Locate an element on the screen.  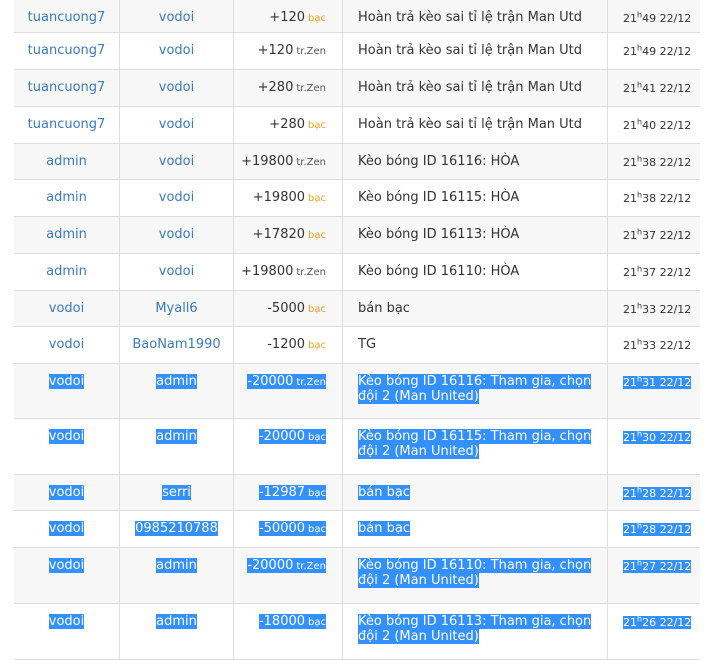
time-minute: 33 is located at coordinates (649, 309).